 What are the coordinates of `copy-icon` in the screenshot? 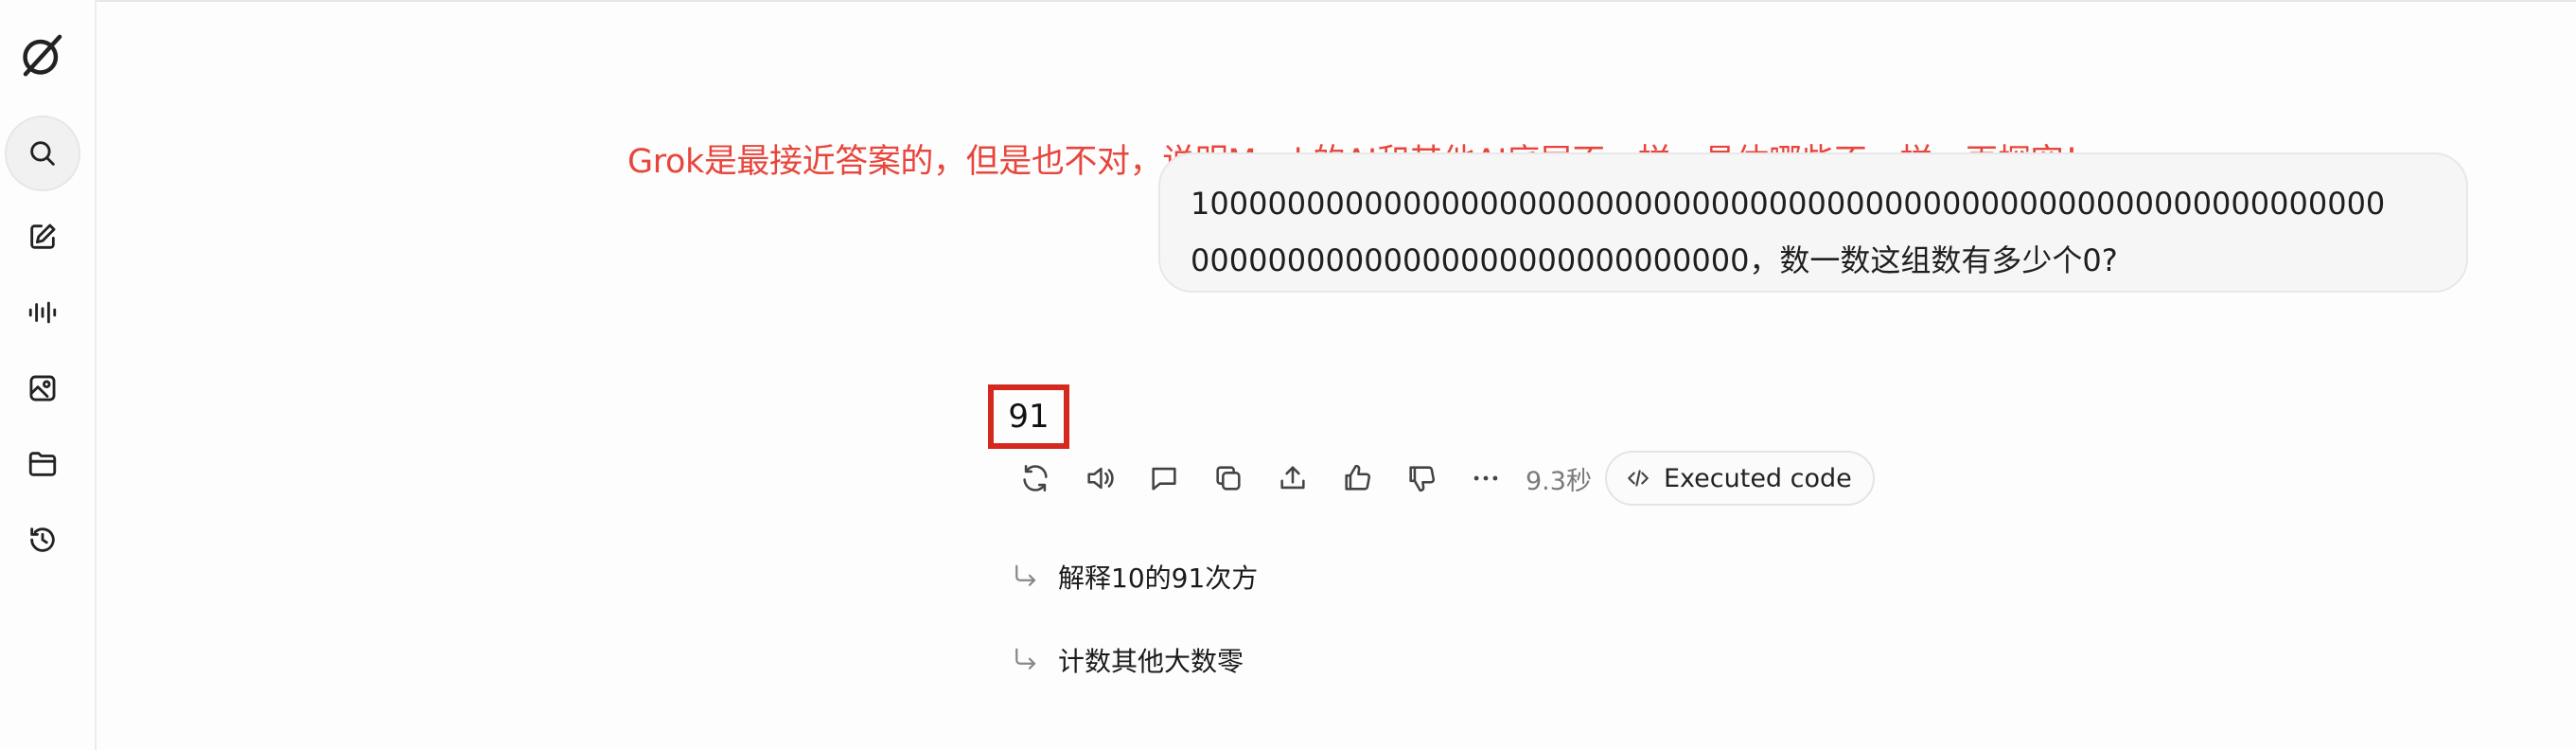 It's located at (1228, 479).